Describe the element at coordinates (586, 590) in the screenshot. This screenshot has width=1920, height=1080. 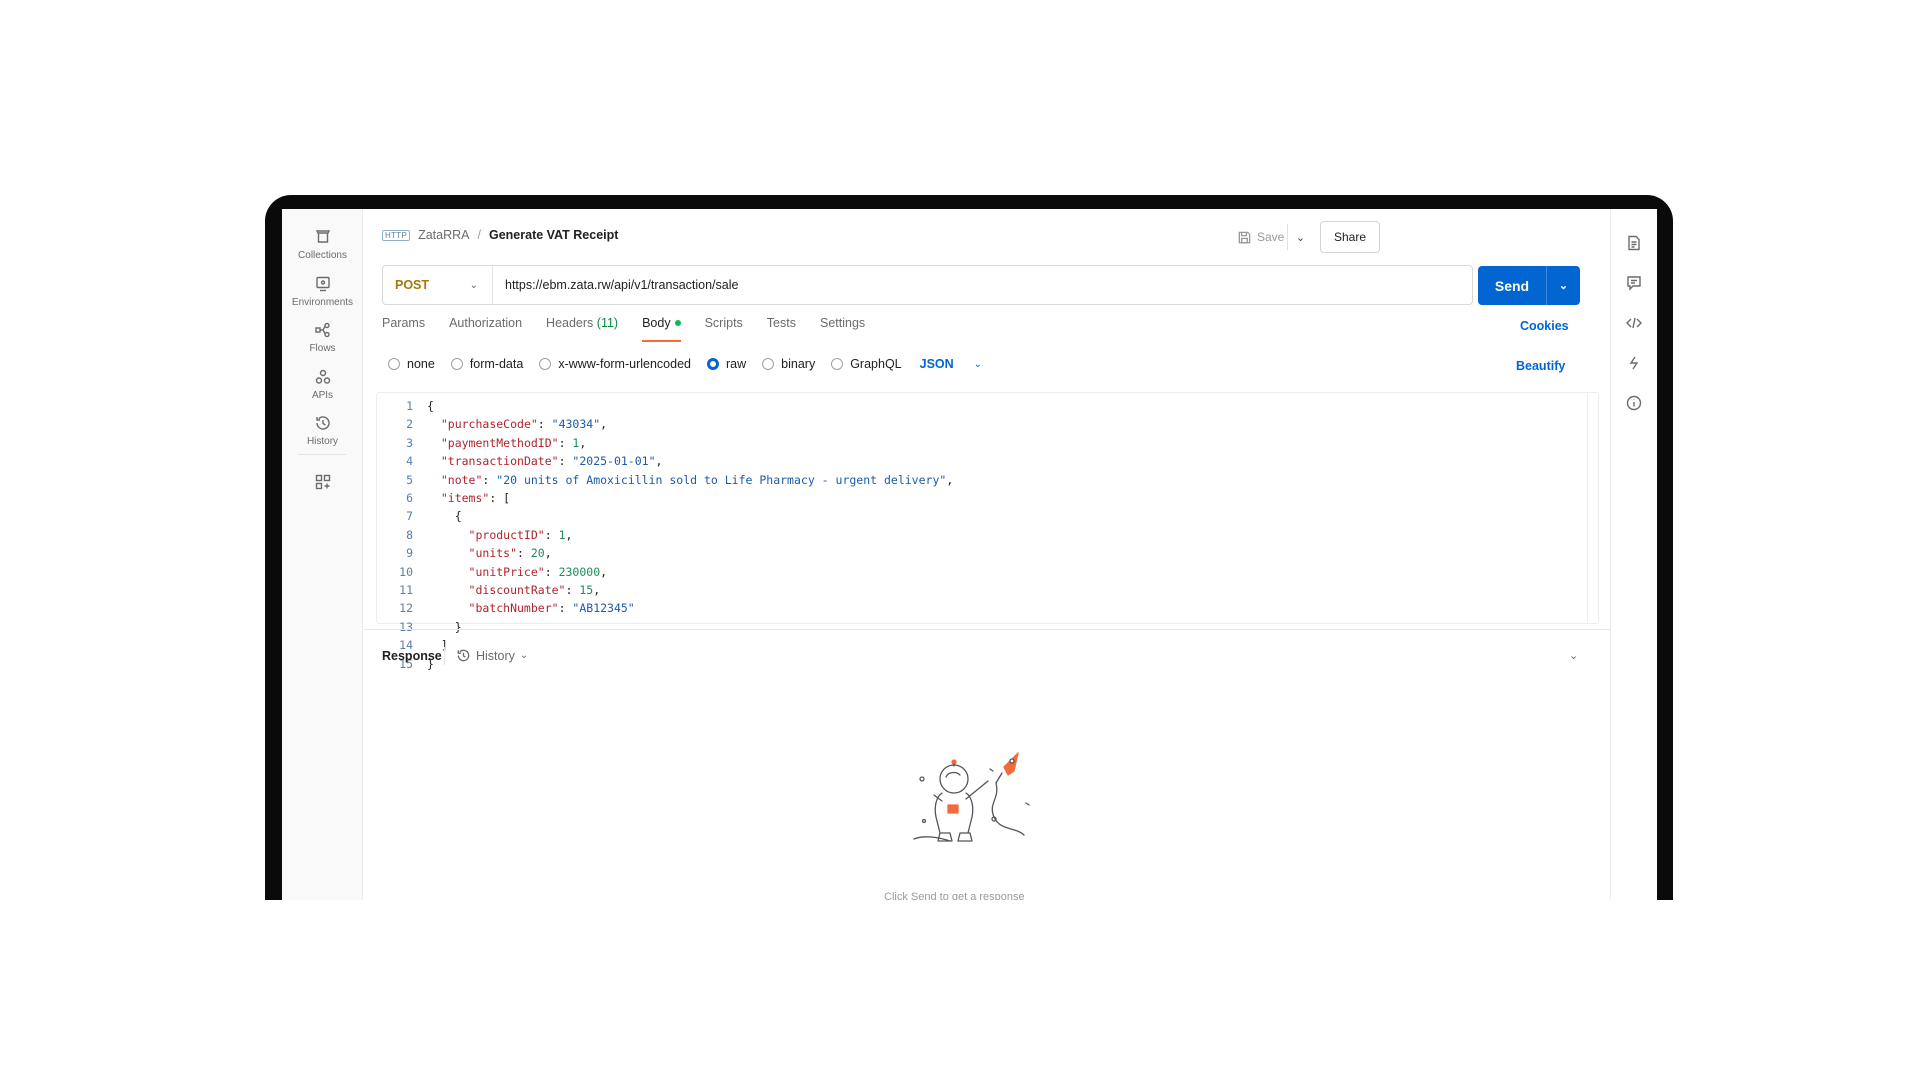
I see `json-value: 15` at that location.